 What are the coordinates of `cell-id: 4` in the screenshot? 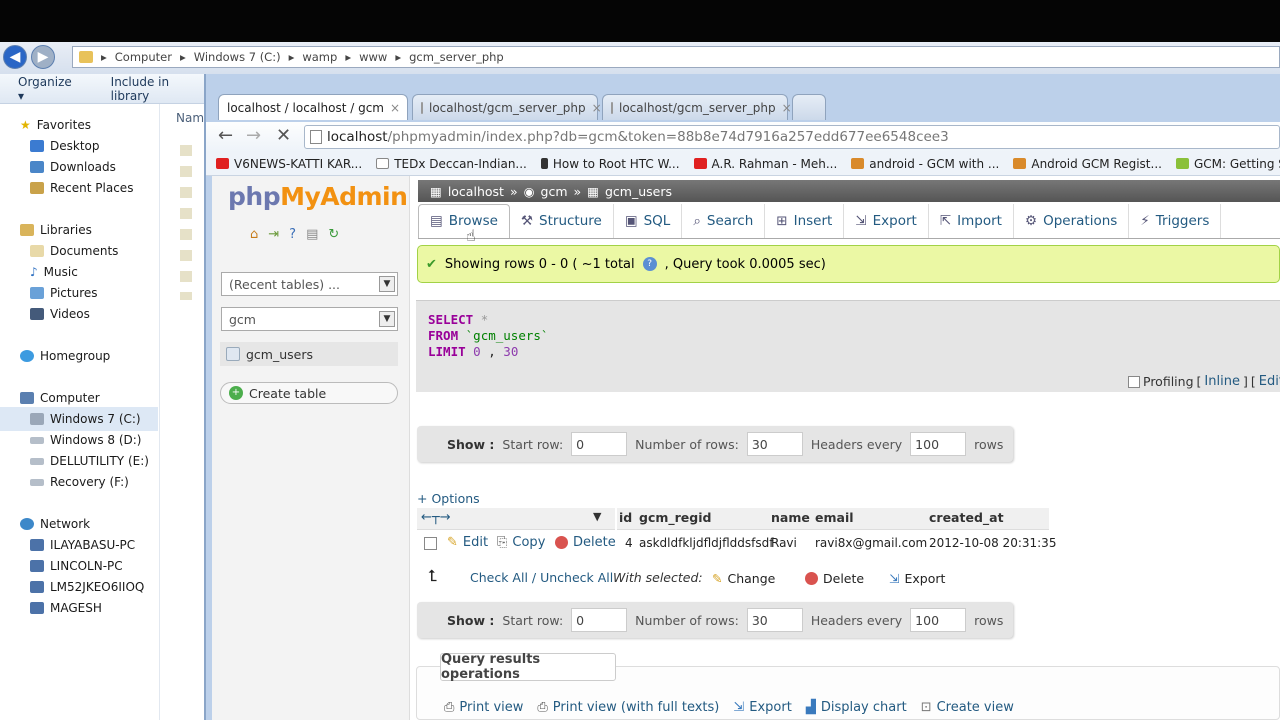 It's located at (629, 543).